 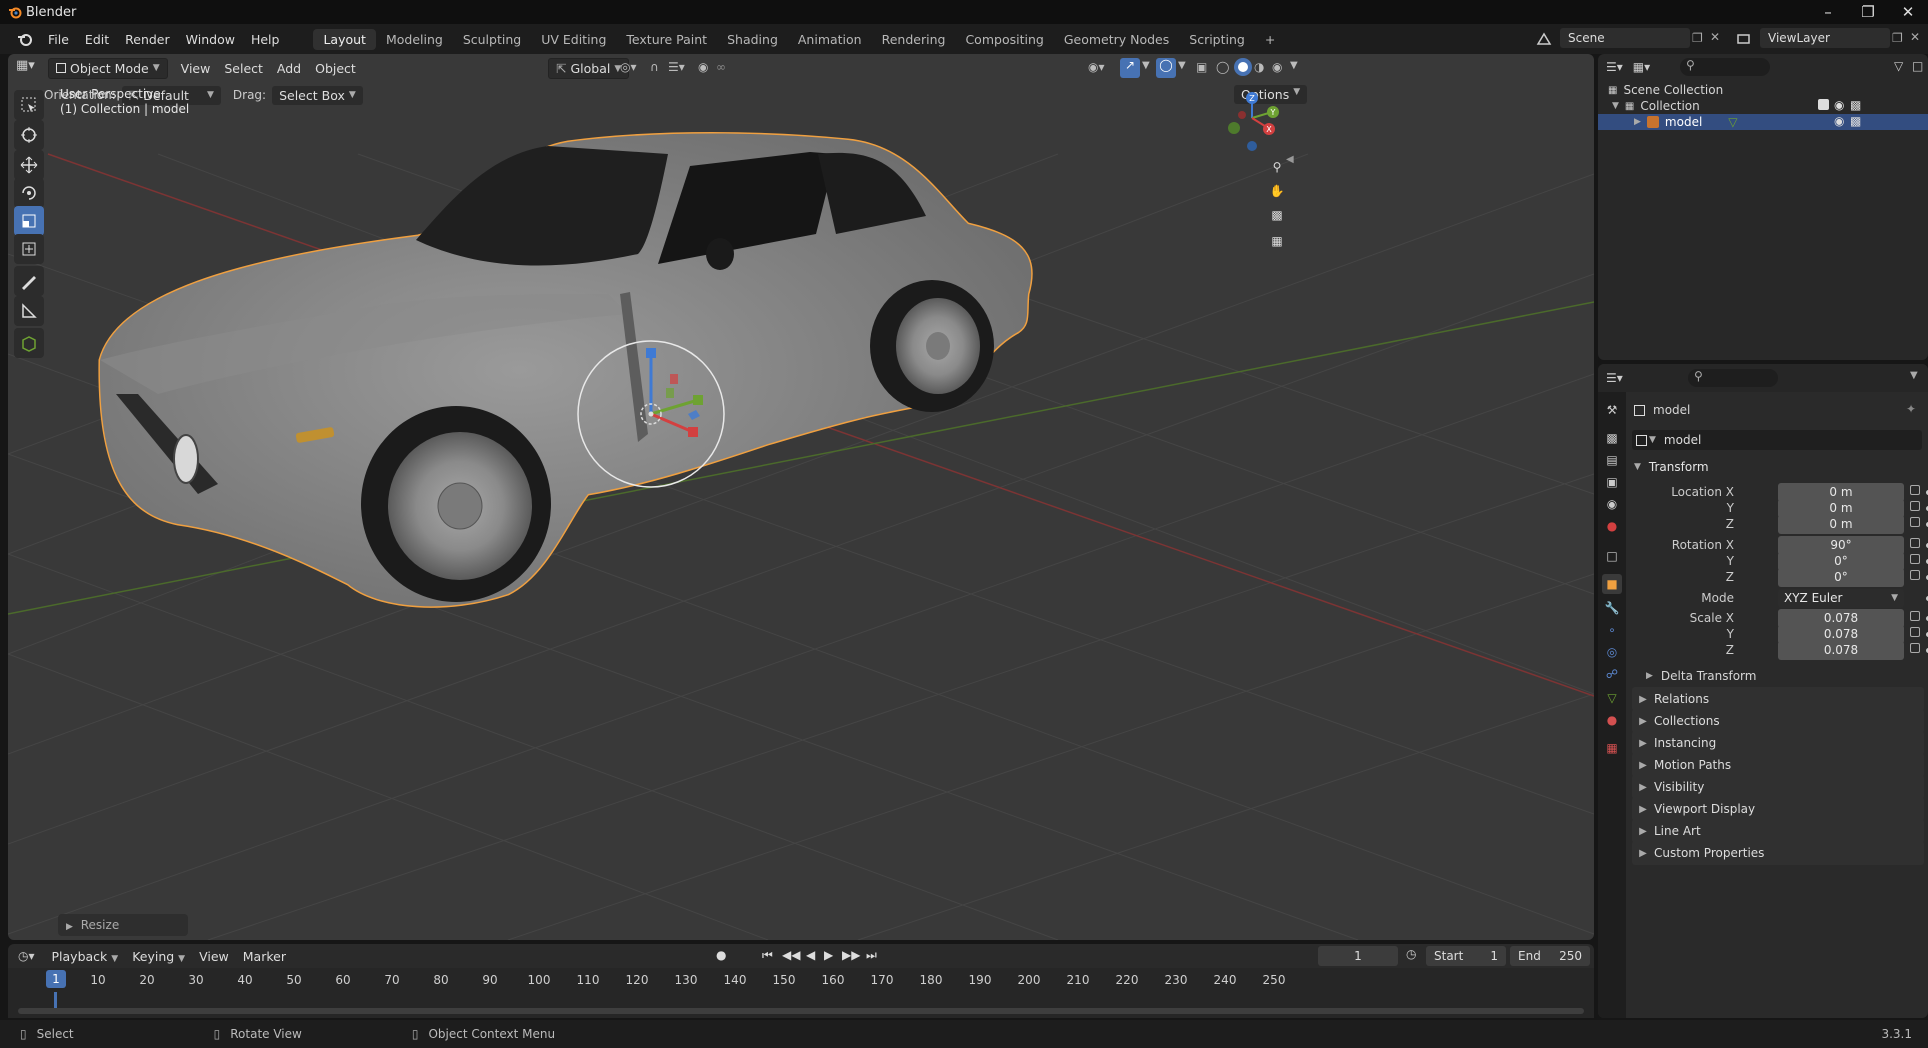 What do you see at coordinates (1612, 584) in the screenshot?
I see `object-tab-icon: ■` at bounding box center [1612, 584].